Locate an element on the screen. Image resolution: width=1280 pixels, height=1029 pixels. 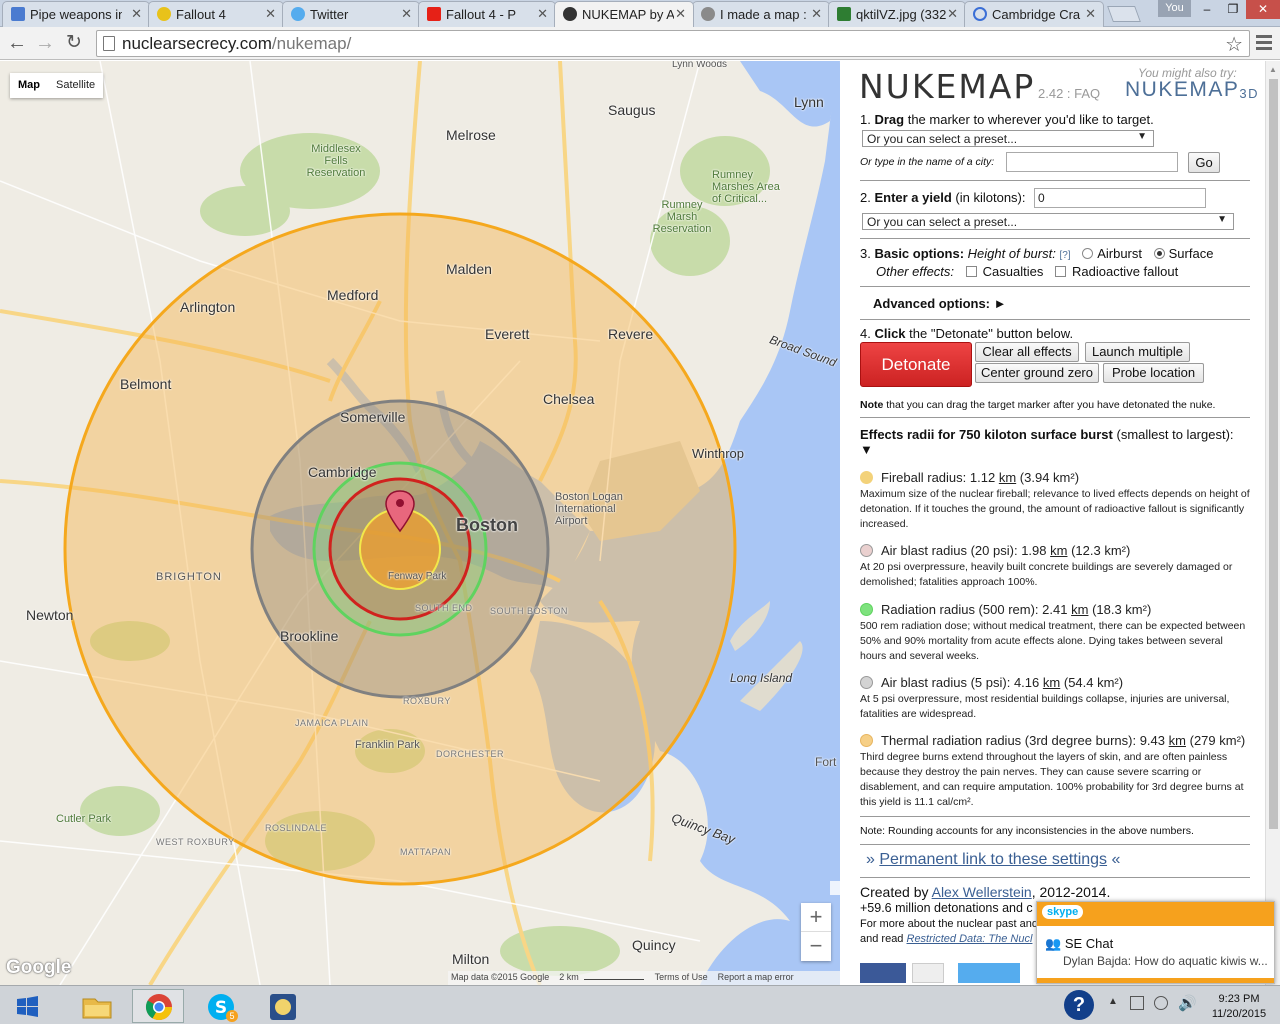
surface-radio is located at coordinates (1159, 253).